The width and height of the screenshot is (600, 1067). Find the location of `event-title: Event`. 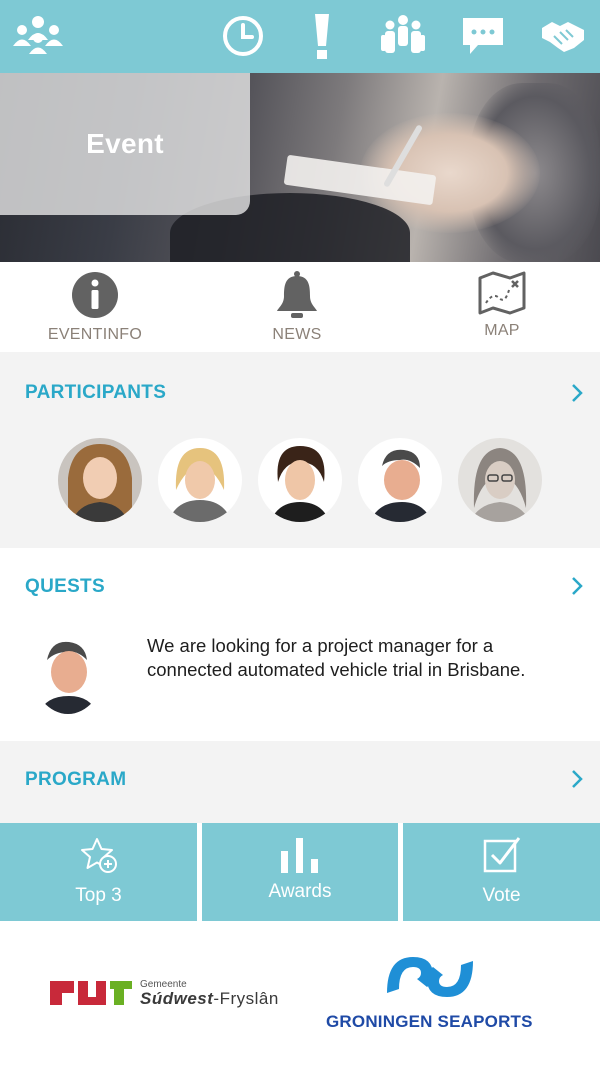

event-title: Event is located at coordinates (125, 143).